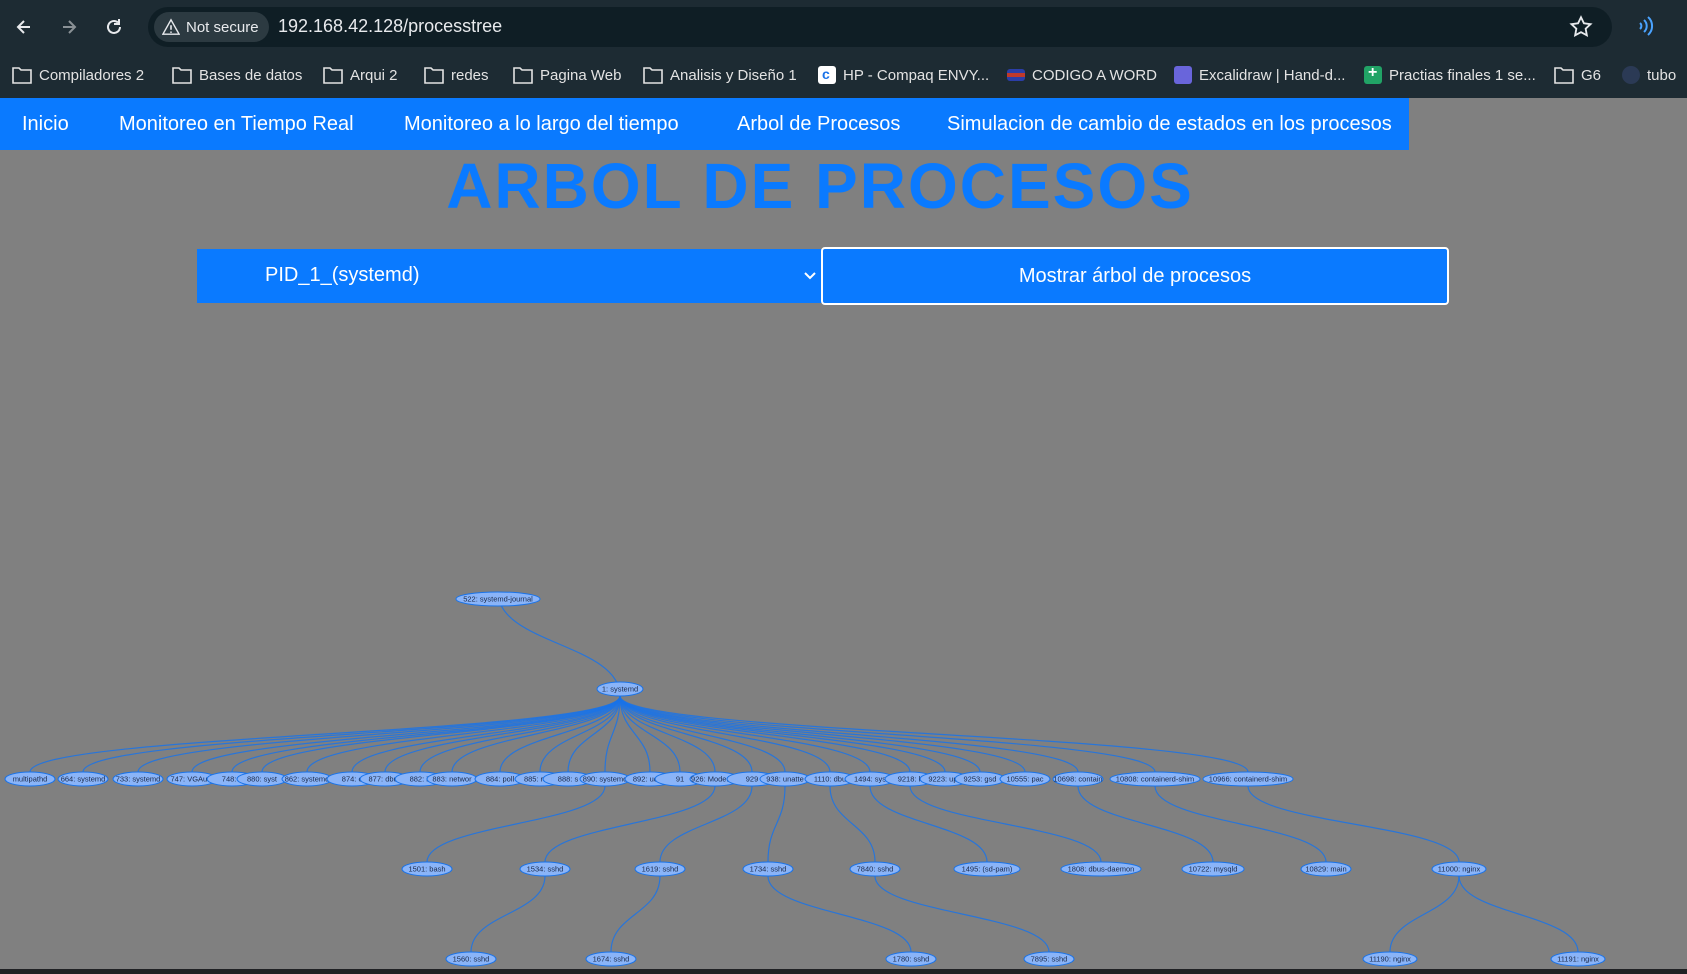 The width and height of the screenshot is (1687, 974). I want to click on bookmark-tubo: tubo, so click(1649, 75).